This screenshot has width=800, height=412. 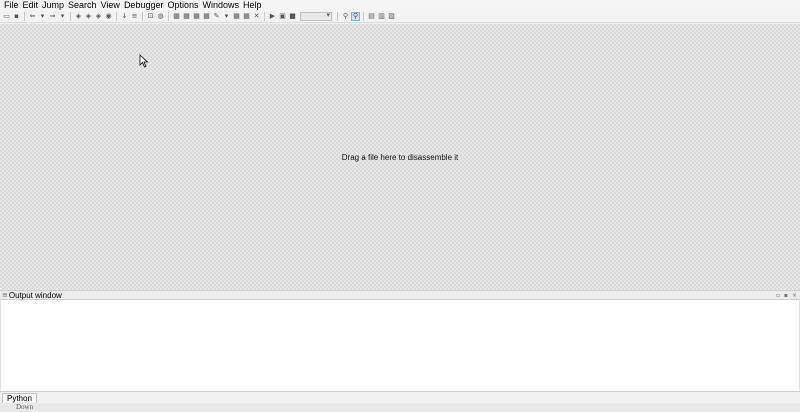 What do you see at coordinates (182, 5) in the screenshot?
I see `menu-options: Options` at bounding box center [182, 5].